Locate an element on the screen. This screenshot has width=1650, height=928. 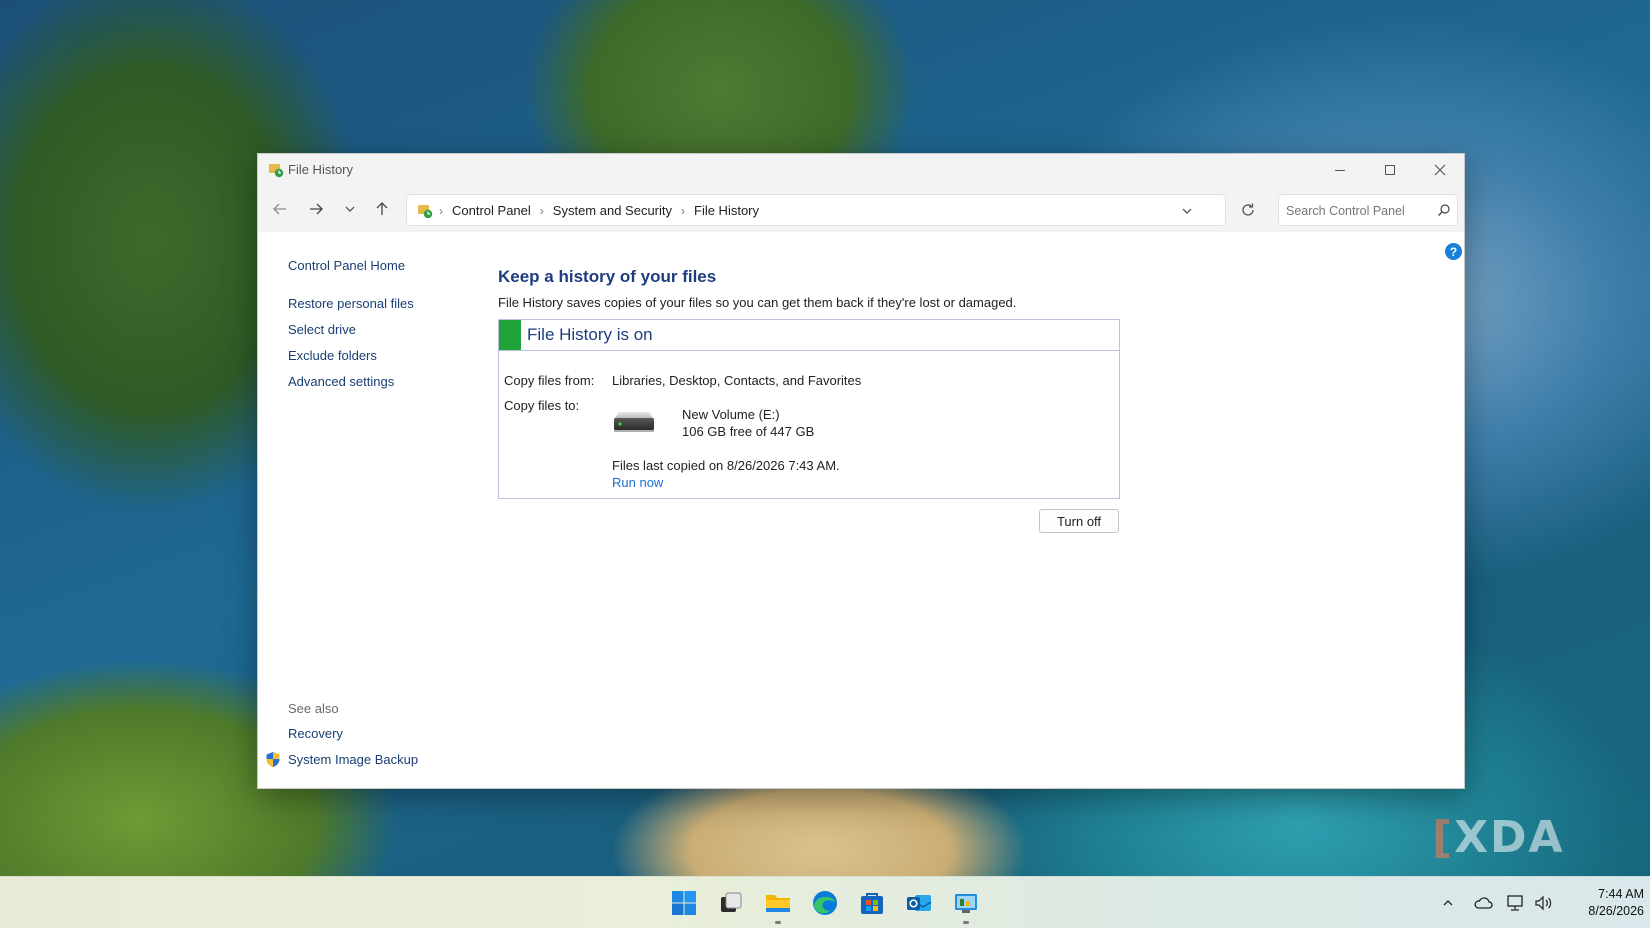
network-button is located at coordinates (1516, 903).